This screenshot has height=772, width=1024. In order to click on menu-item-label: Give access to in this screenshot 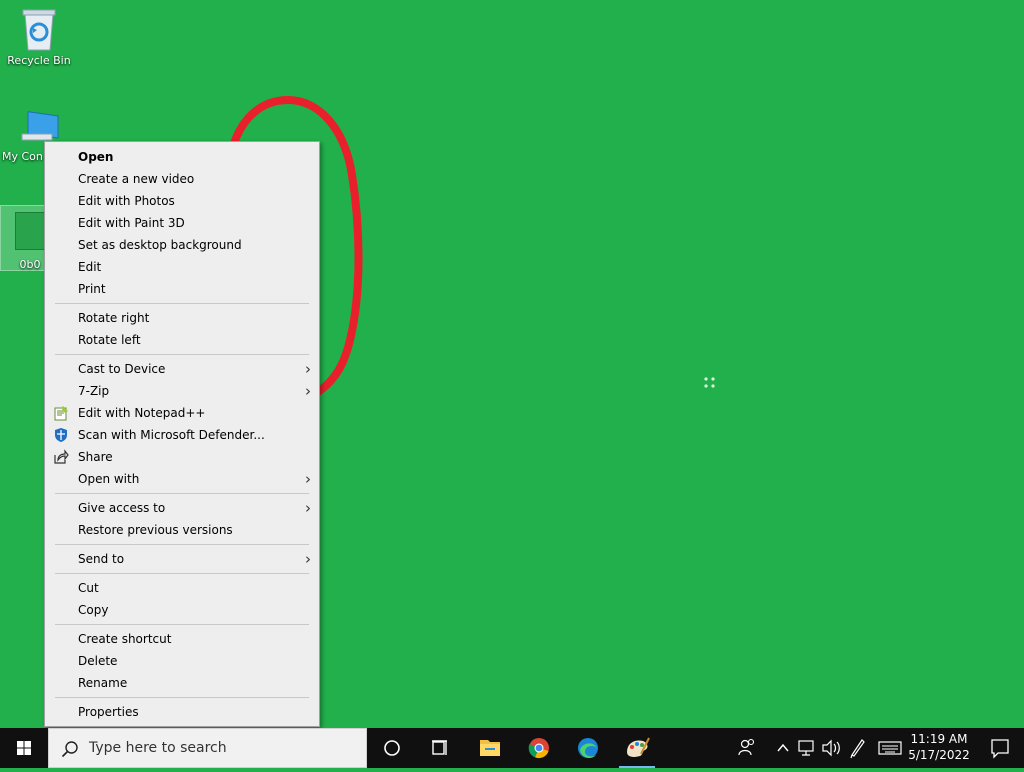, I will do `click(122, 508)`.